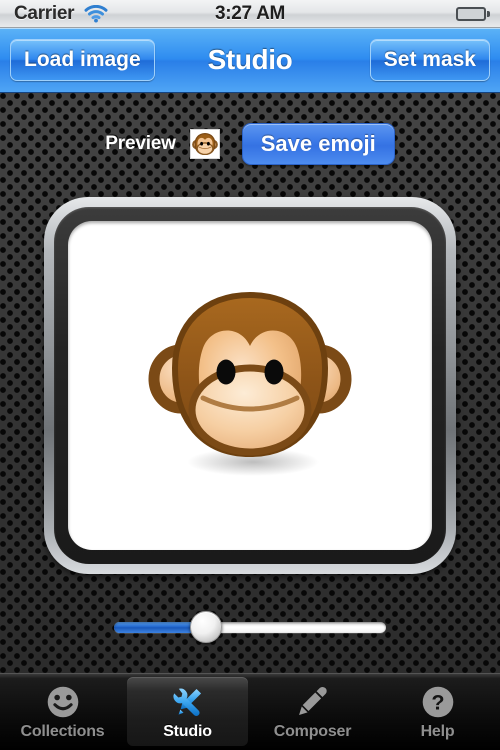 Image resolution: width=500 pixels, height=750 pixels. What do you see at coordinates (140, 143) in the screenshot?
I see `preview-label: Preview` at bounding box center [140, 143].